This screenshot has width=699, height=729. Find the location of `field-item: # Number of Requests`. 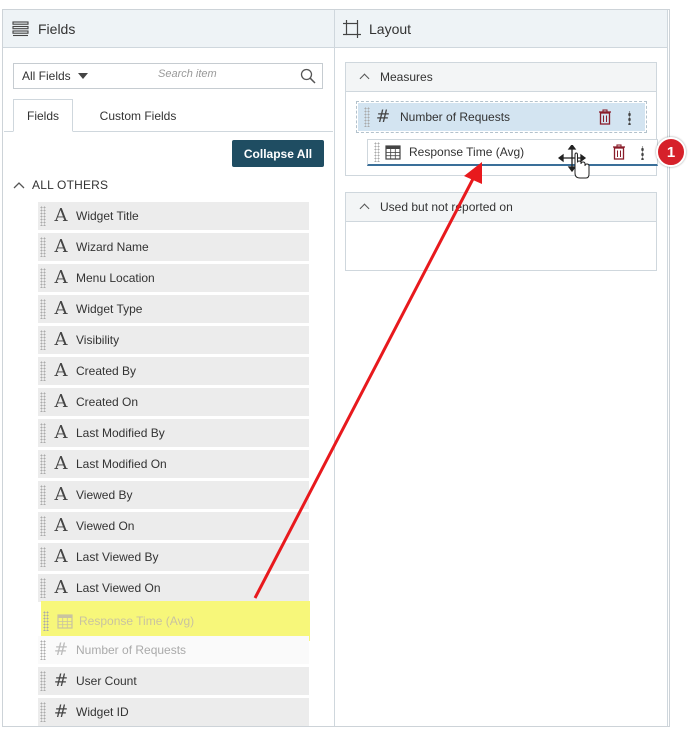

field-item: # Number of Requests is located at coordinates (173, 650).